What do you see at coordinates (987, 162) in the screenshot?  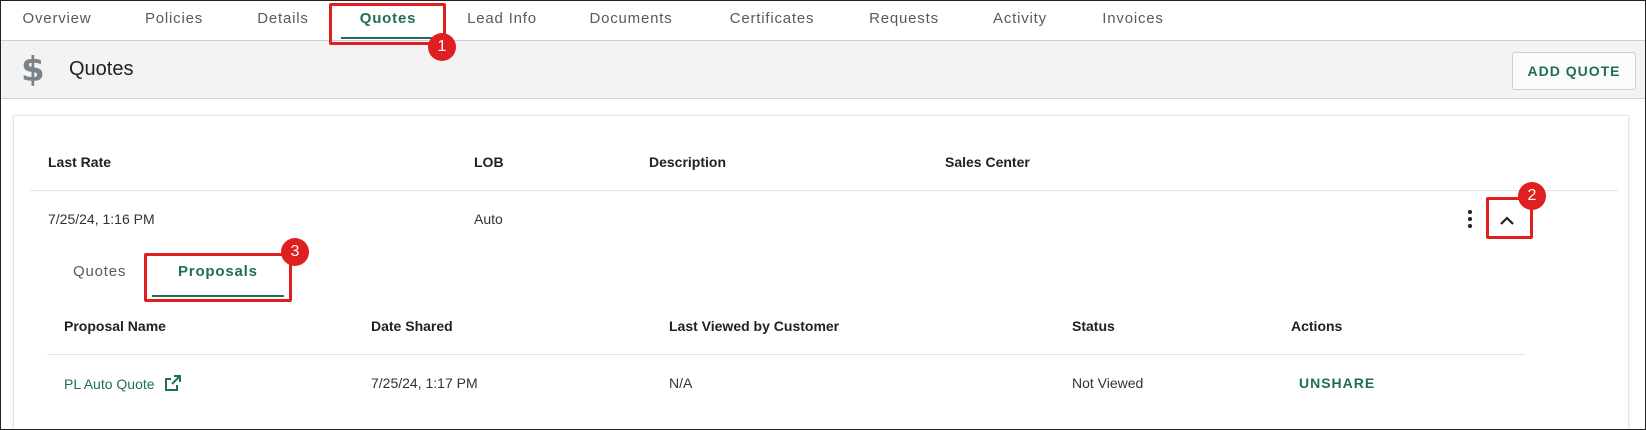 I see `column-header-sales-center: Sales Center` at bounding box center [987, 162].